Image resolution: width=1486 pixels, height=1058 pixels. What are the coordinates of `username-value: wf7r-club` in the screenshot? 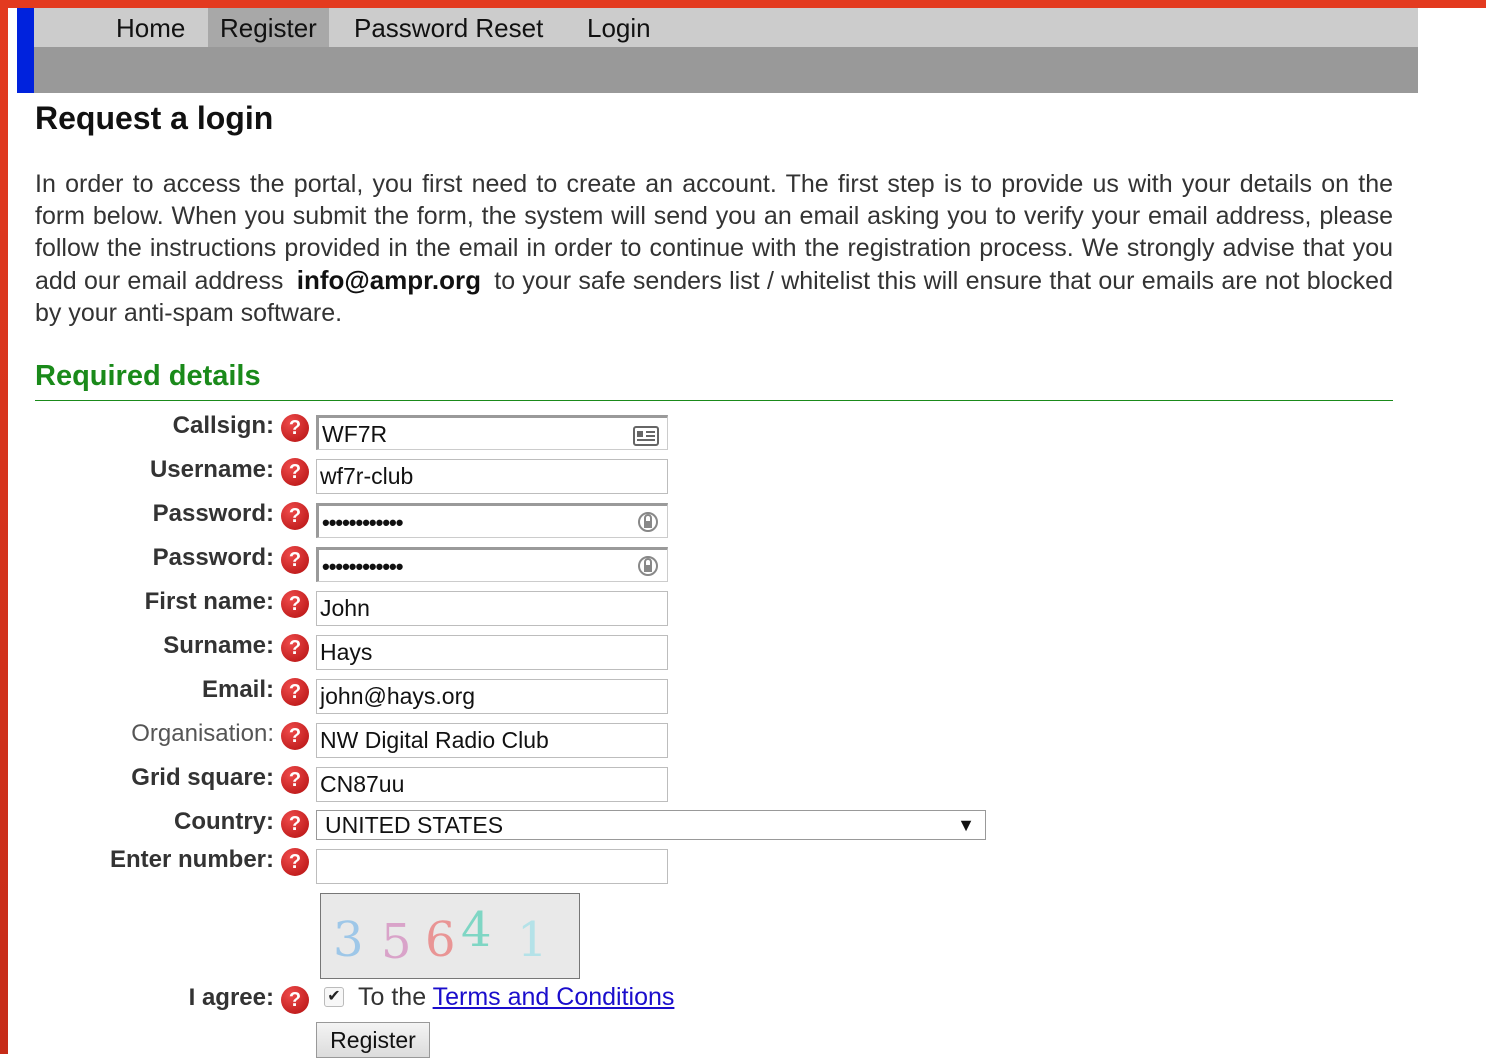 It's located at (367, 476).